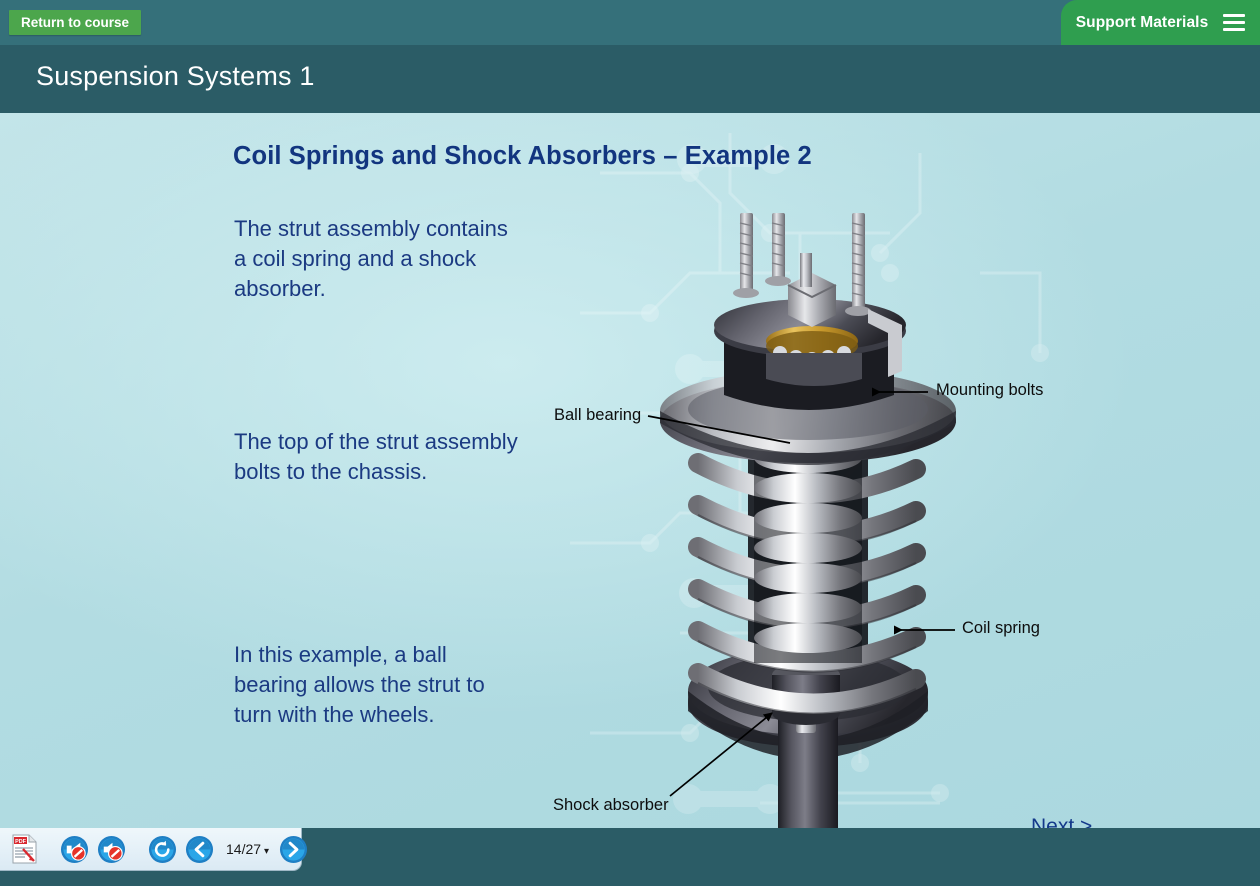  What do you see at coordinates (1234, 22) in the screenshot?
I see `hamburger-menu-icon` at bounding box center [1234, 22].